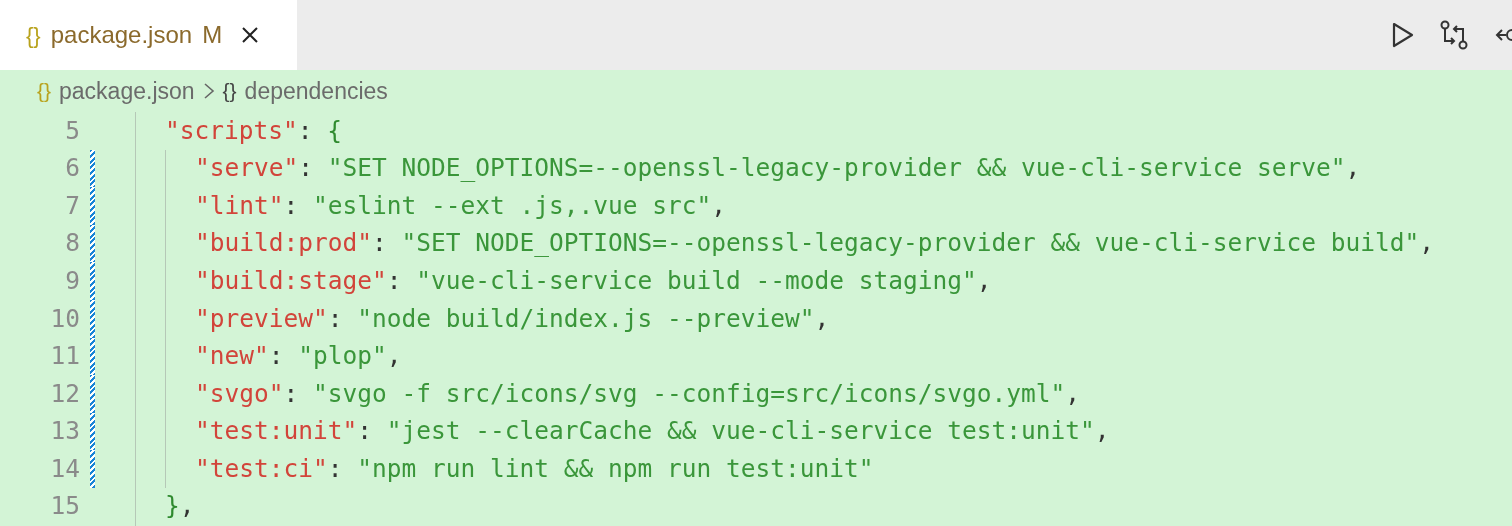 This screenshot has width=1512, height=526. I want to click on run-icon, so click(1403, 35).